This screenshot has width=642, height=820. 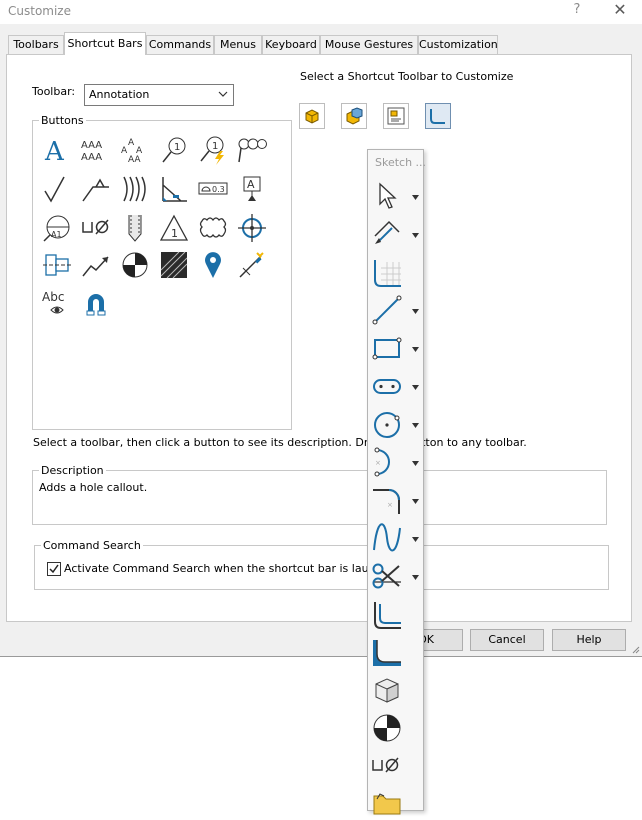 What do you see at coordinates (415, 387) in the screenshot?
I see `slot-dropdown-icon` at bounding box center [415, 387].